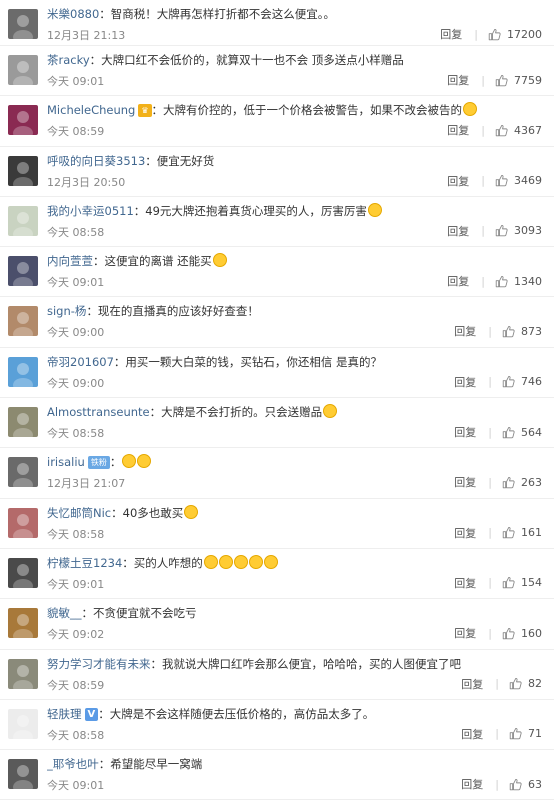 Image resolution: width=554 pixels, height=801 pixels. Describe the element at coordinates (66, 311) in the screenshot. I see `username-link: sign-杨` at that location.